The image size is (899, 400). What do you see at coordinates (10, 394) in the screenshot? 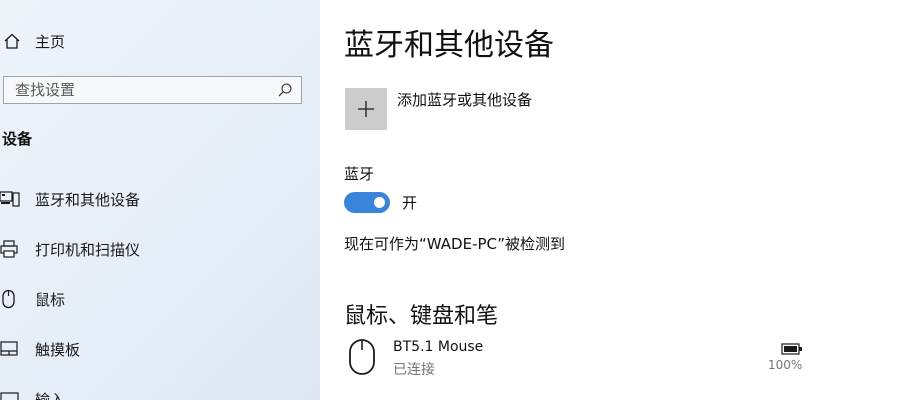
I see `keyboard-icon` at bounding box center [10, 394].